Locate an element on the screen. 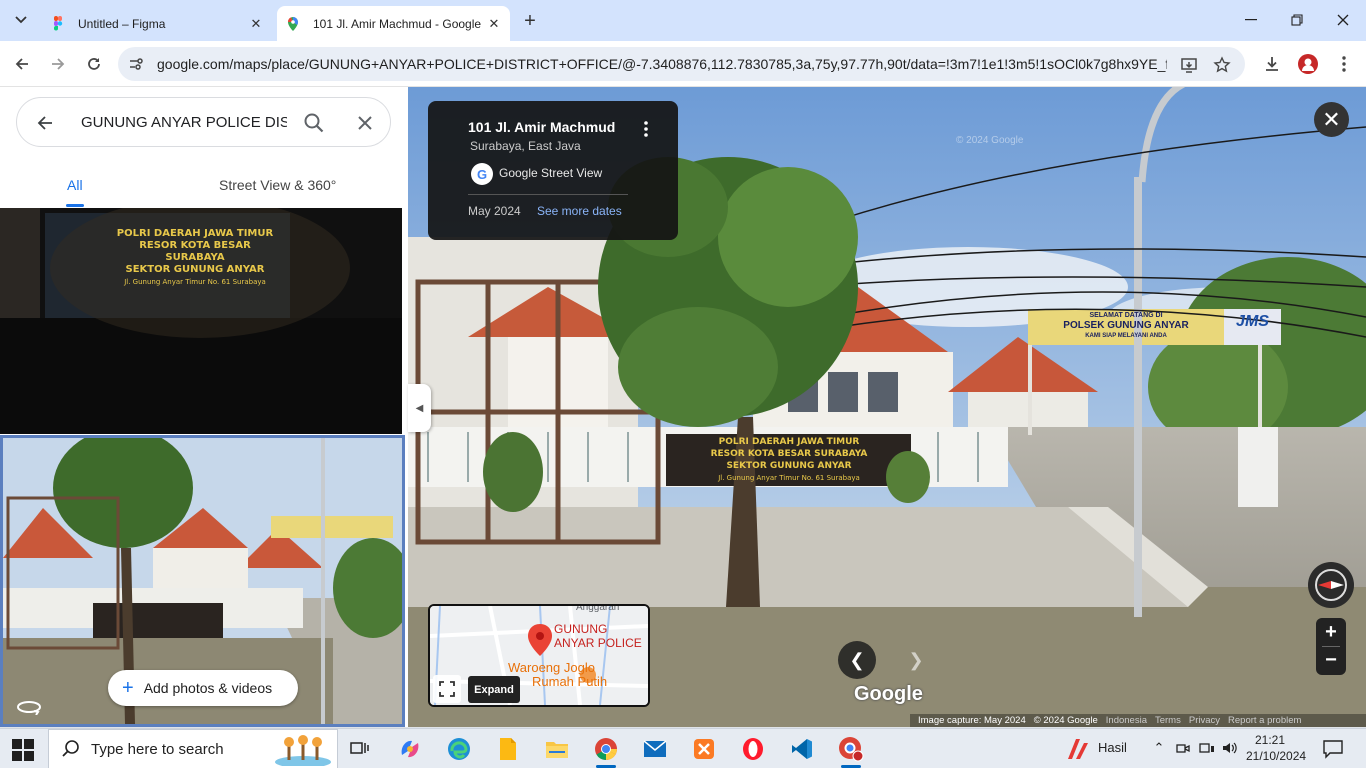 The image size is (1366, 768). tab-google-maps: 101 Jl. Amir Machmud - Google Maps ✕ is located at coordinates (393, 23).